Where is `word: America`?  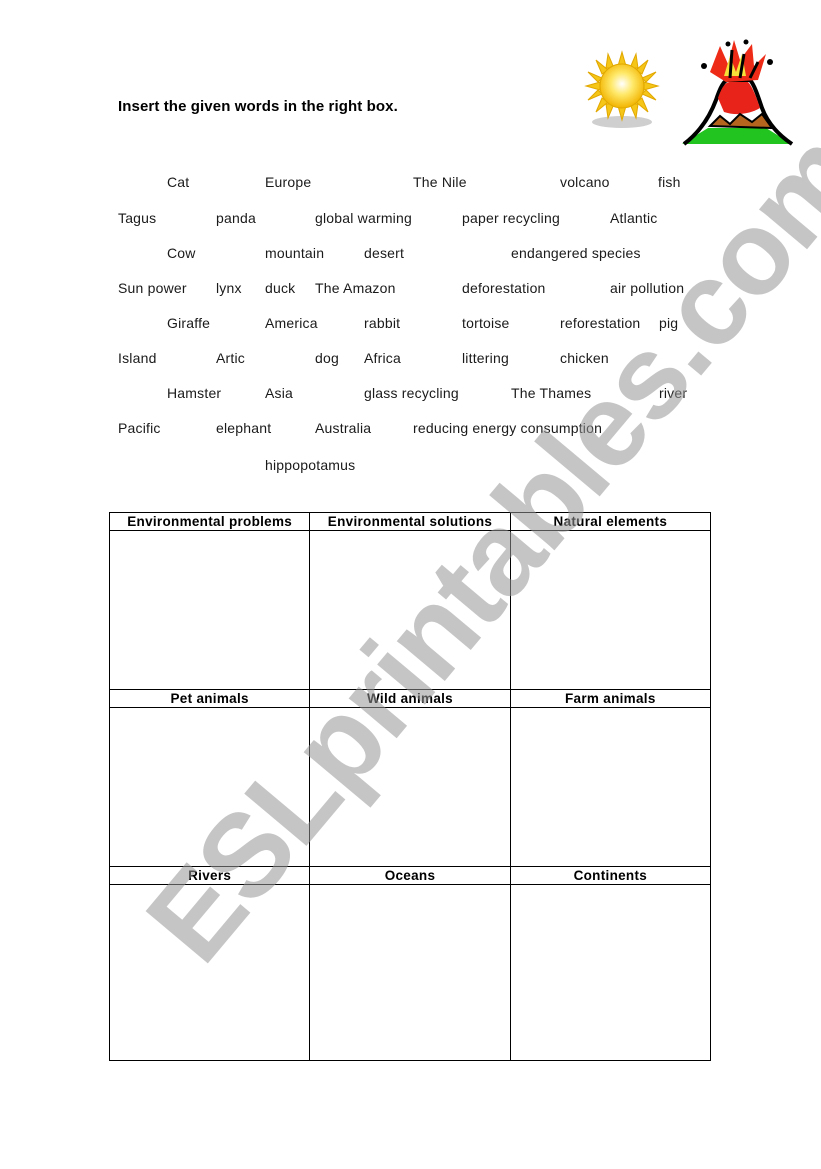
word: America is located at coordinates (291, 323).